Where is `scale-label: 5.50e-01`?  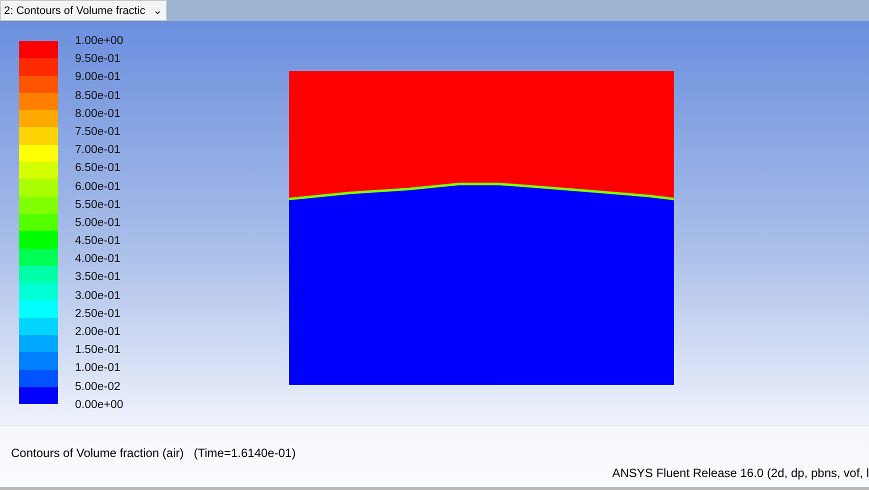 scale-label: 5.50e-01 is located at coordinates (98, 205).